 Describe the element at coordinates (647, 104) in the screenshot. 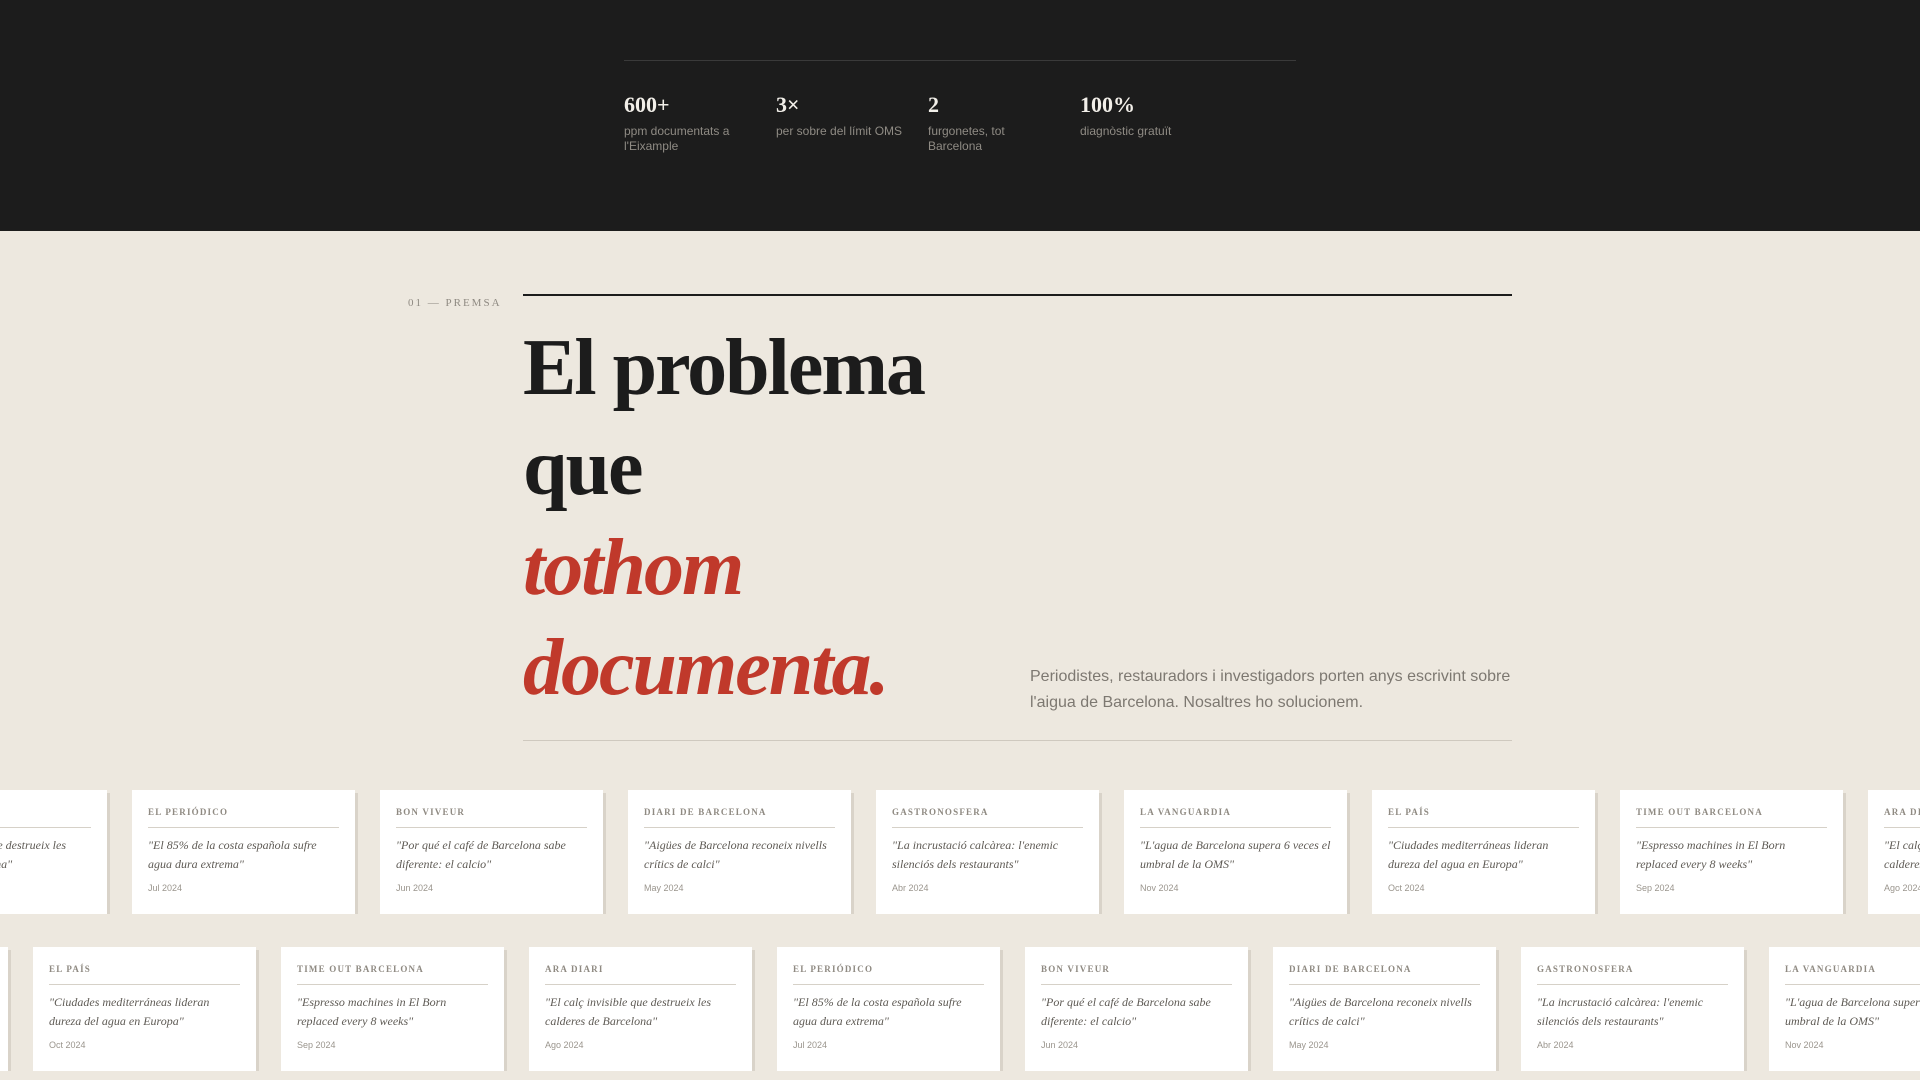

I see `stat-value: 600+` at that location.